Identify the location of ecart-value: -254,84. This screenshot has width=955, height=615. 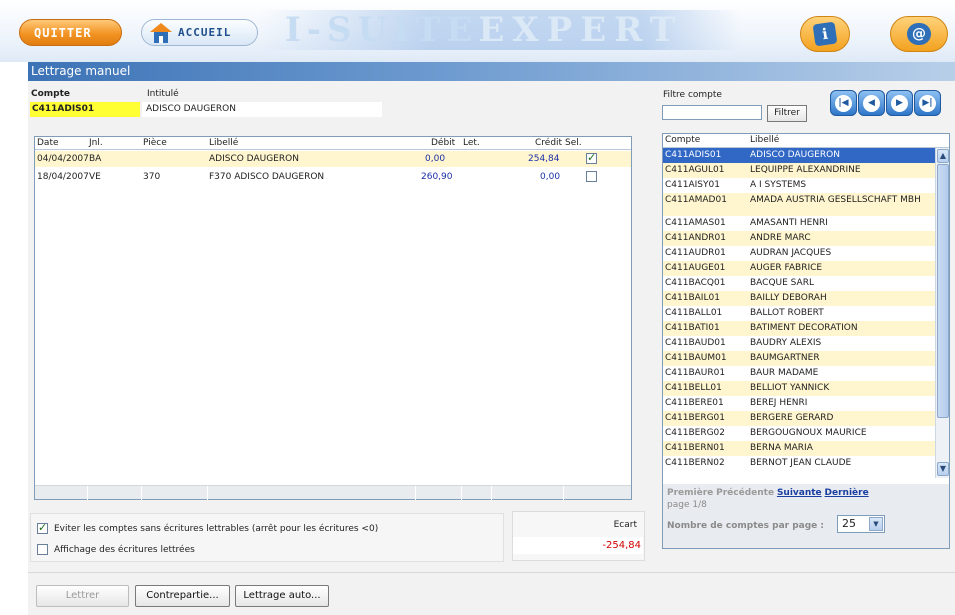
(578, 545).